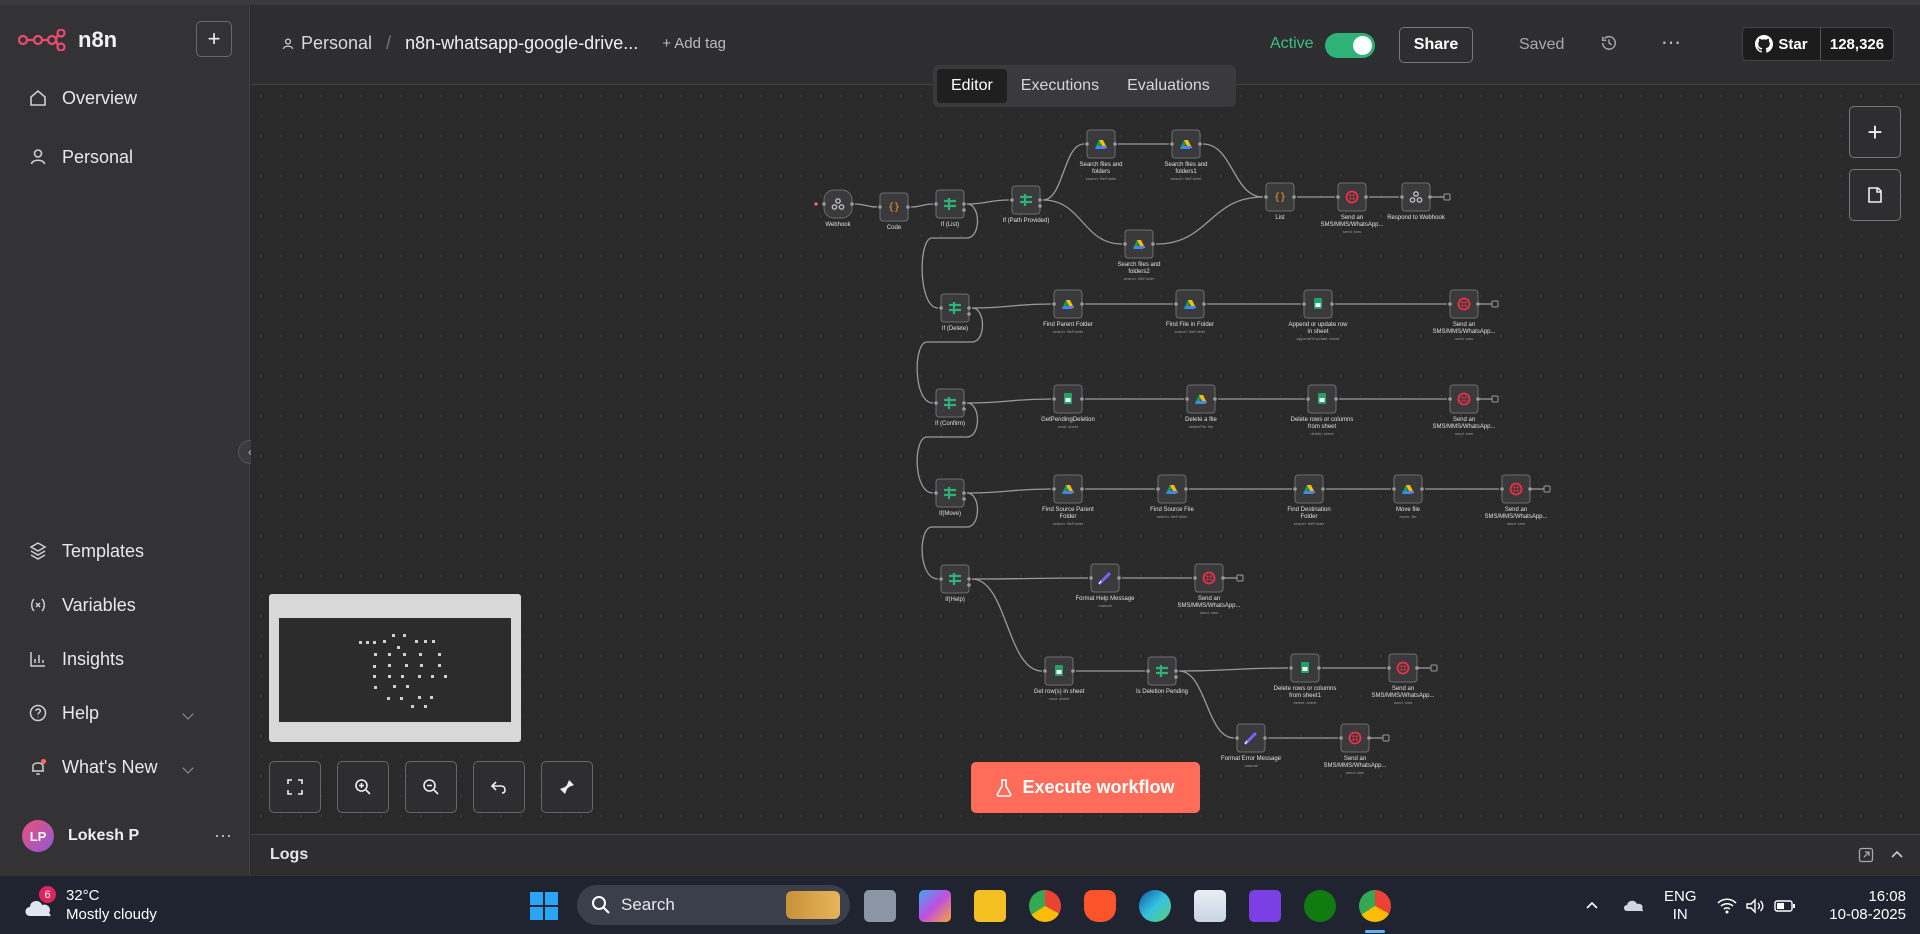 Image resolution: width=1920 pixels, height=934 pixels. Describe the element at coordinates (1251, 745) in the screenshot. I see `workflow-node: Format Error Messagemanual` at that location.